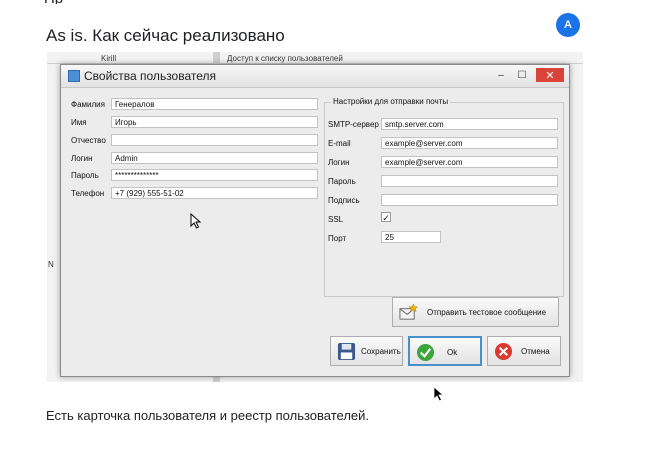 The height and width of the screenshot is (465, 663). What do you see at coordinates (522, 75) in the screenshot?
I see `maximize-button: ☐` at bounding box center [522, 75].